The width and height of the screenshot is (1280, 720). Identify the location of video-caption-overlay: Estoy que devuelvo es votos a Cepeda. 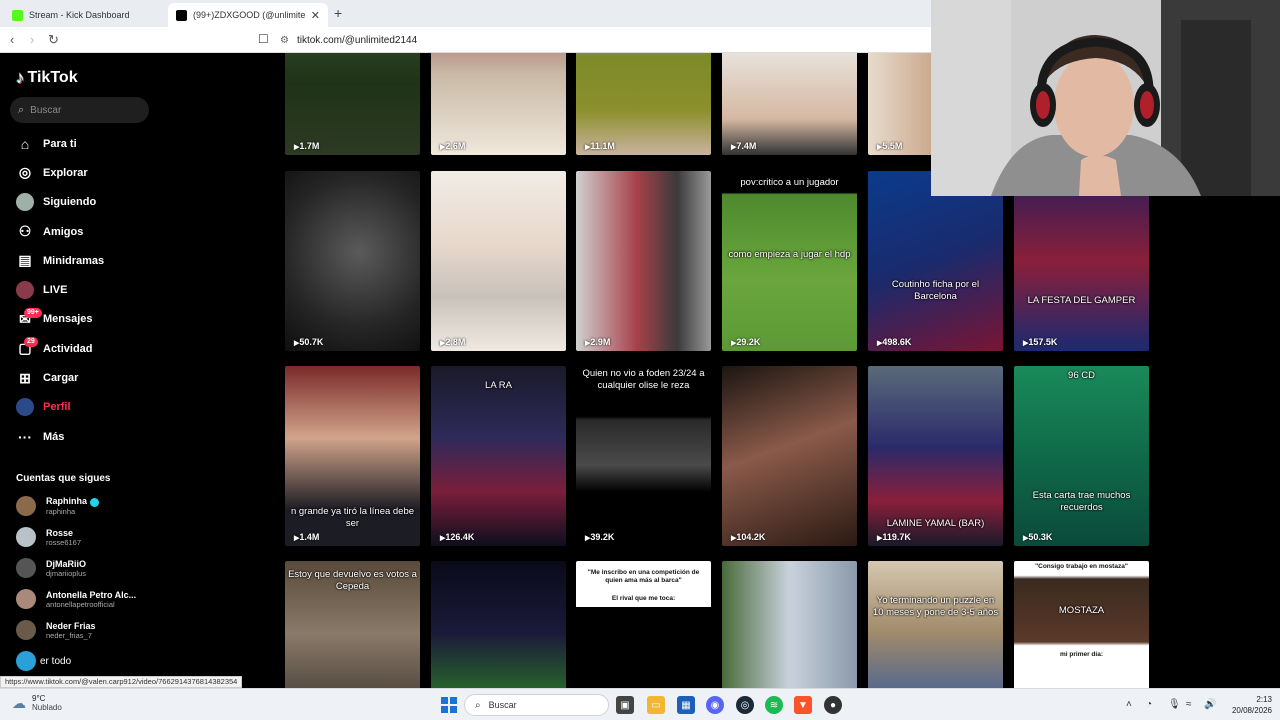
(352, 580).